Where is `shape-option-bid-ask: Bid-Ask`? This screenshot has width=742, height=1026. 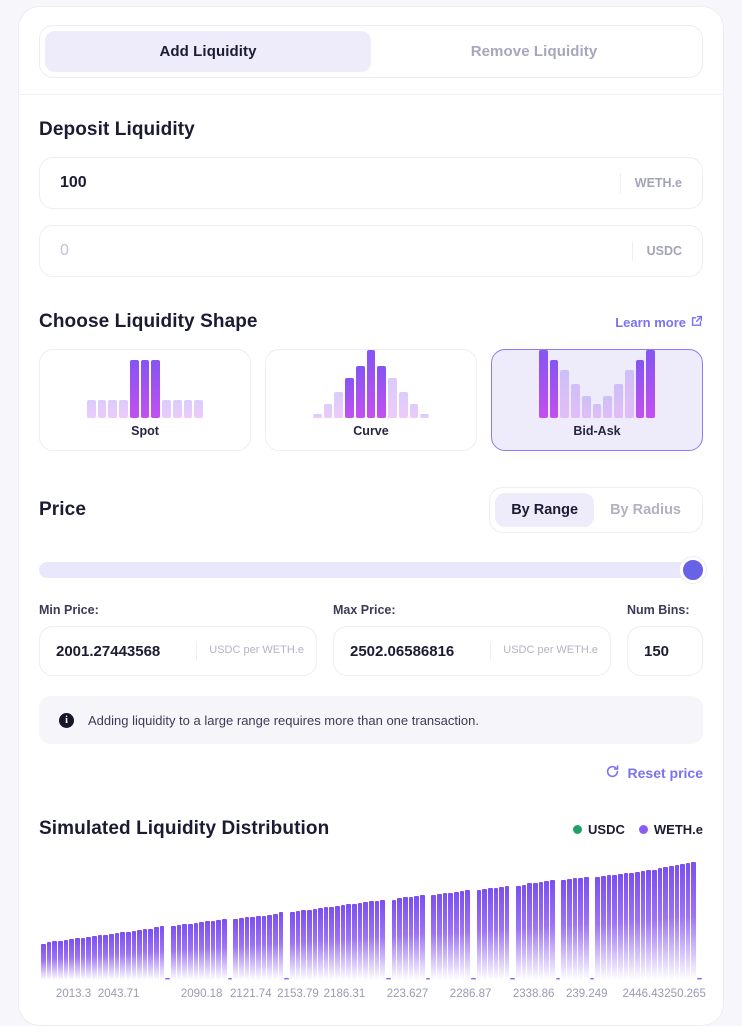 shape-option-bid-ask: Bid-Ask is located at coordinates (597, 400).